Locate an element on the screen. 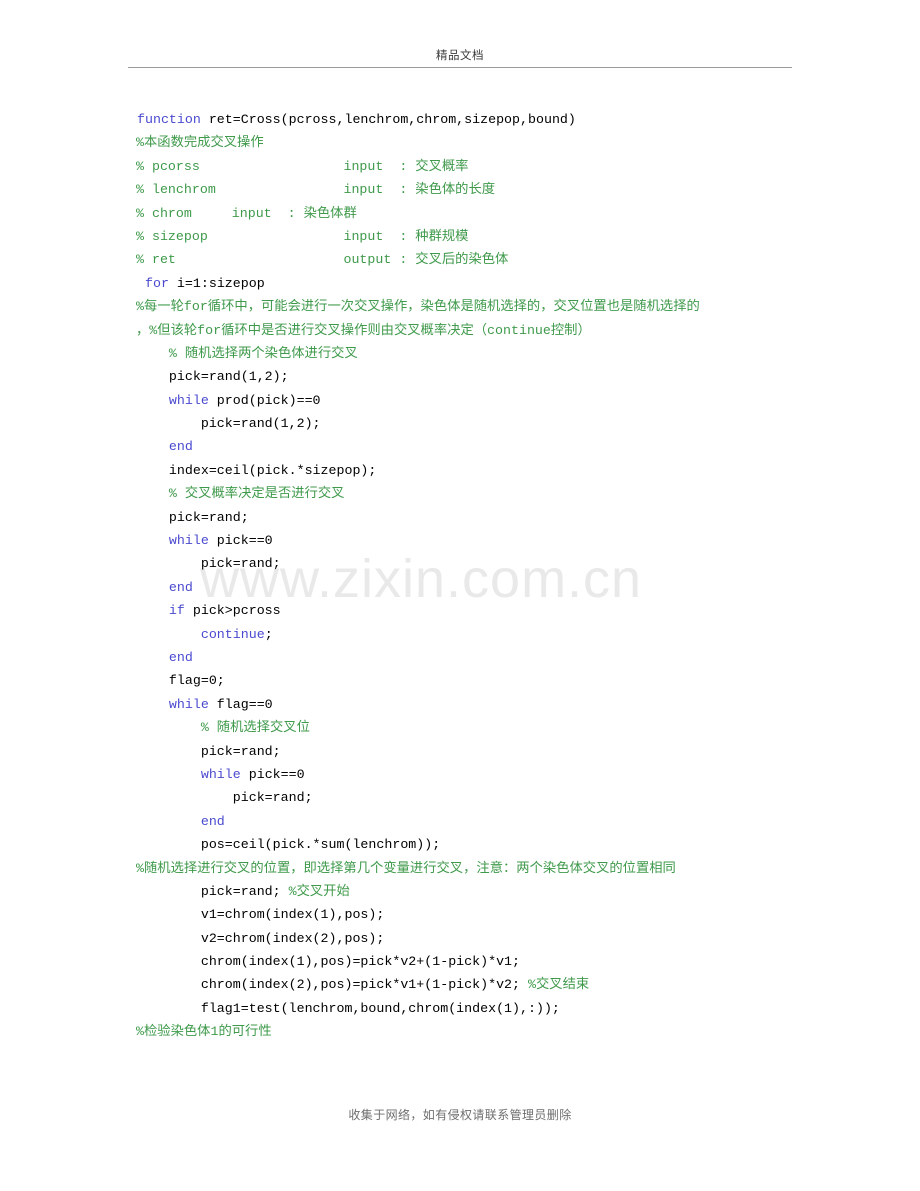  code-token-text: prod(pick)==0 is located at coordinates (264, 400).